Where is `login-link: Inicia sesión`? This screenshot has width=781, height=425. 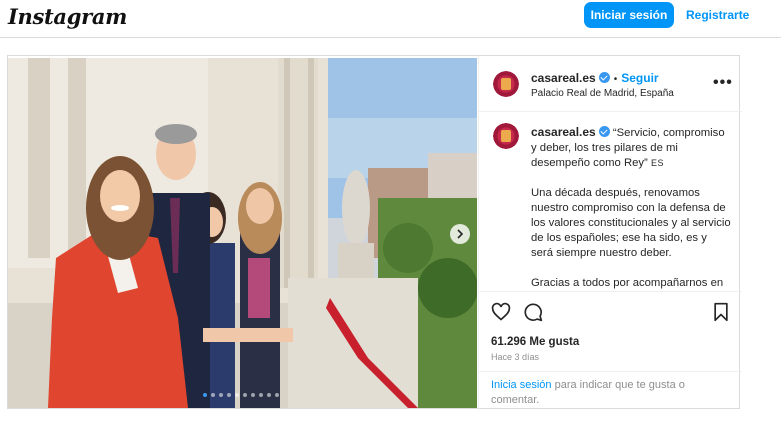 login-link: Inicia sesión is located at coordinates (521, 385).